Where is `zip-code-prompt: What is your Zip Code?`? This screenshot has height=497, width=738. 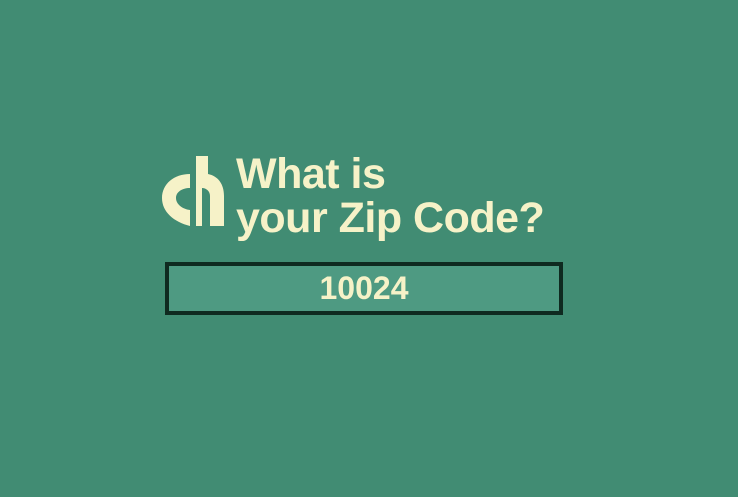 zip-code-prompt: What is your Zip Code? is located at coordinates (352, 196).